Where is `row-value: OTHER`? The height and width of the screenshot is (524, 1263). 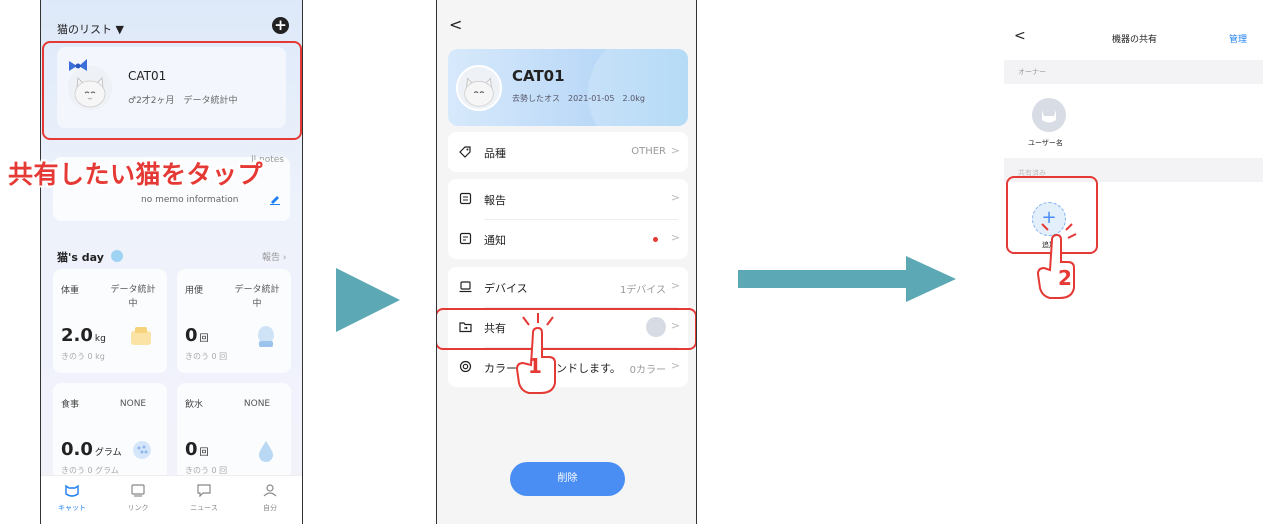
row-value: OTHER is located at coordinates (648, 151).